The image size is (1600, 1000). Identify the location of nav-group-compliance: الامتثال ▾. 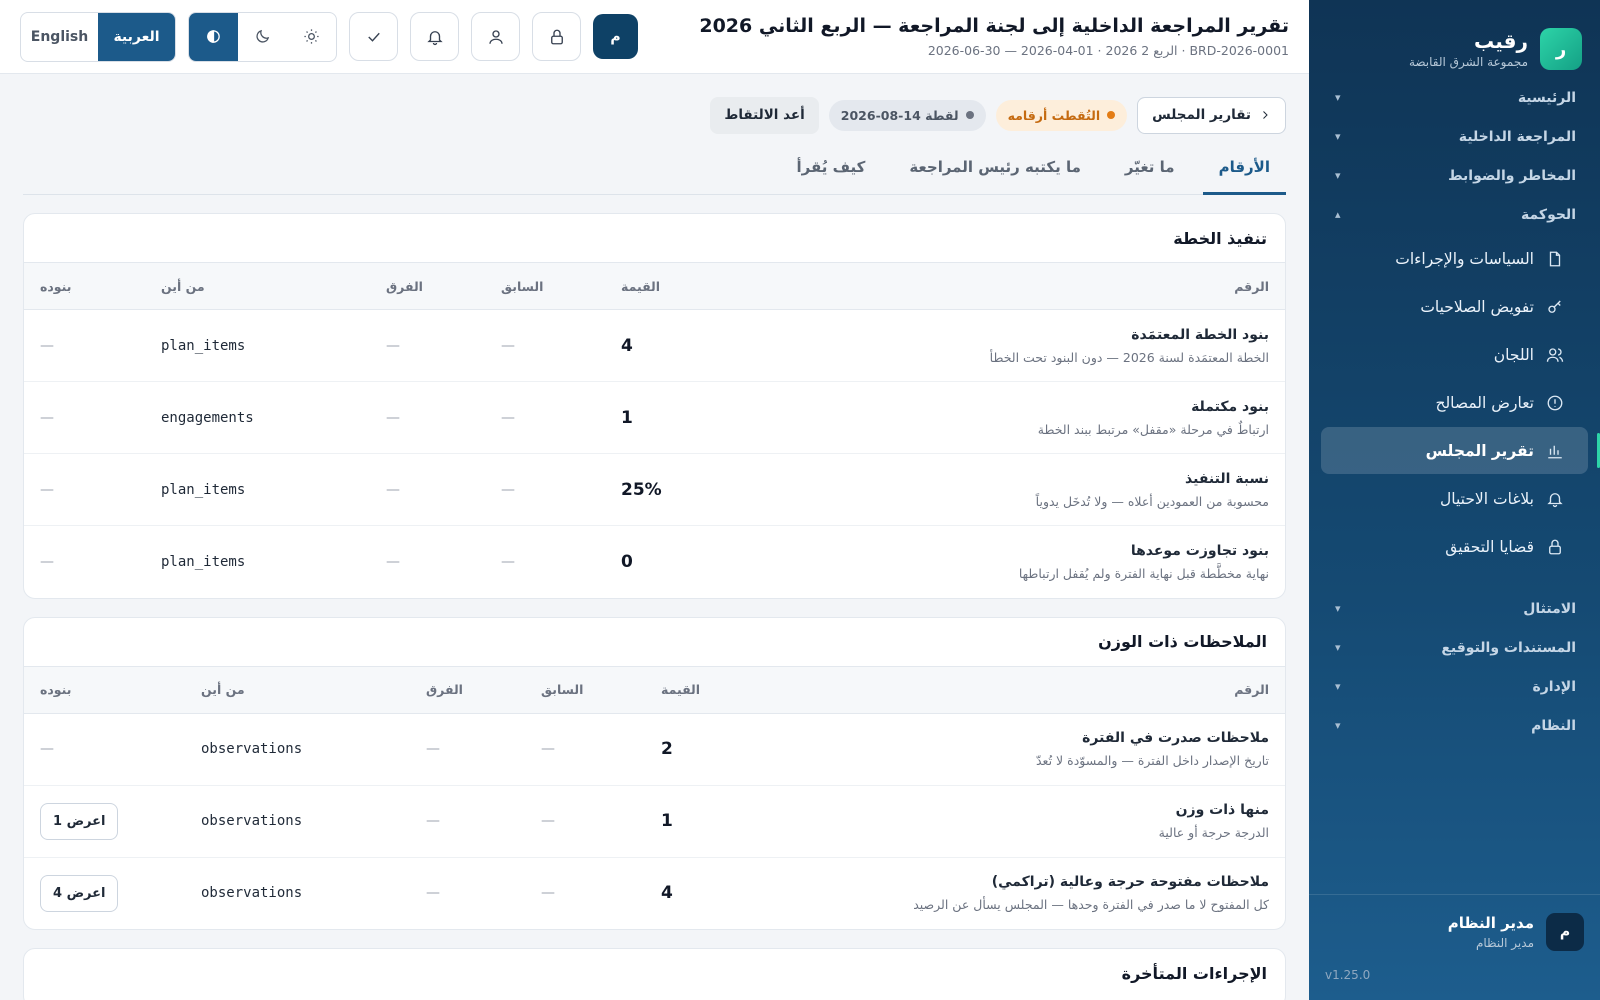
(1454, 608).